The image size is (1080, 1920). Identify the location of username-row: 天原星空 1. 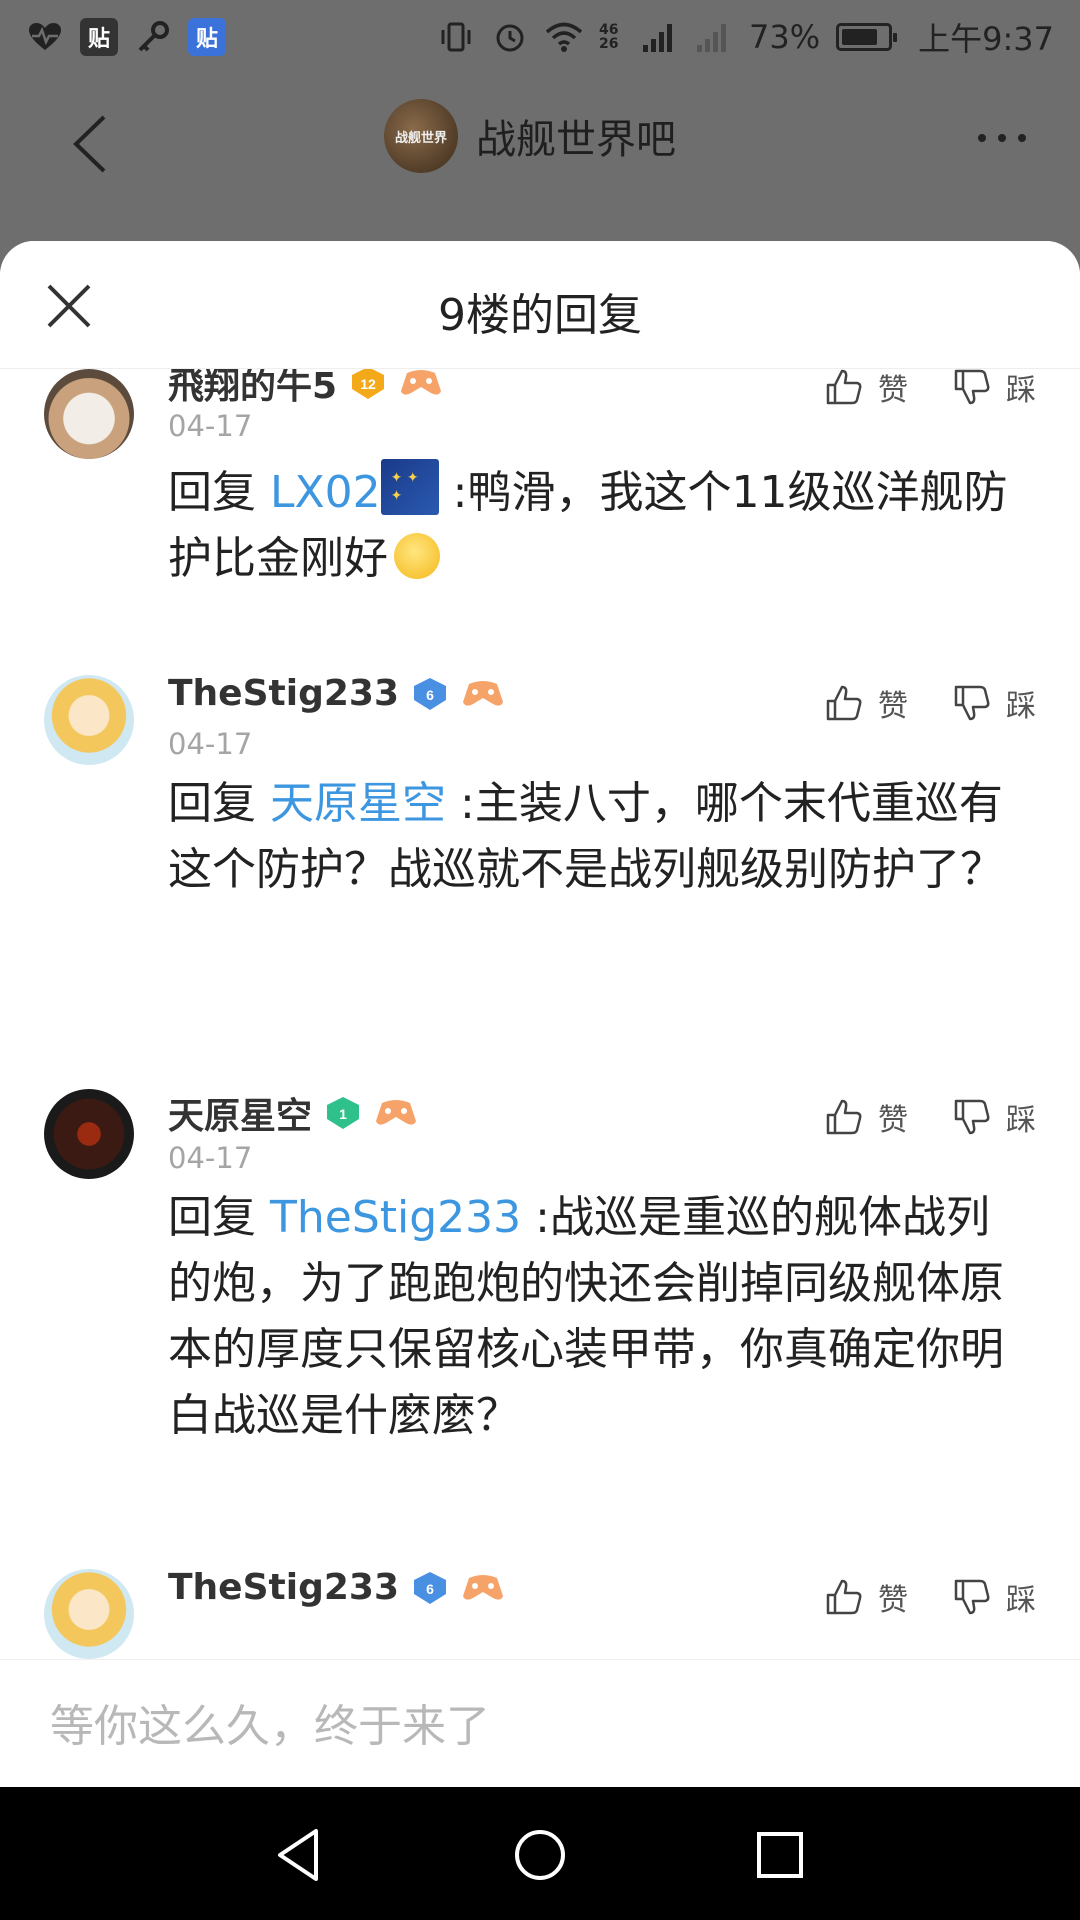
(293, 1113).